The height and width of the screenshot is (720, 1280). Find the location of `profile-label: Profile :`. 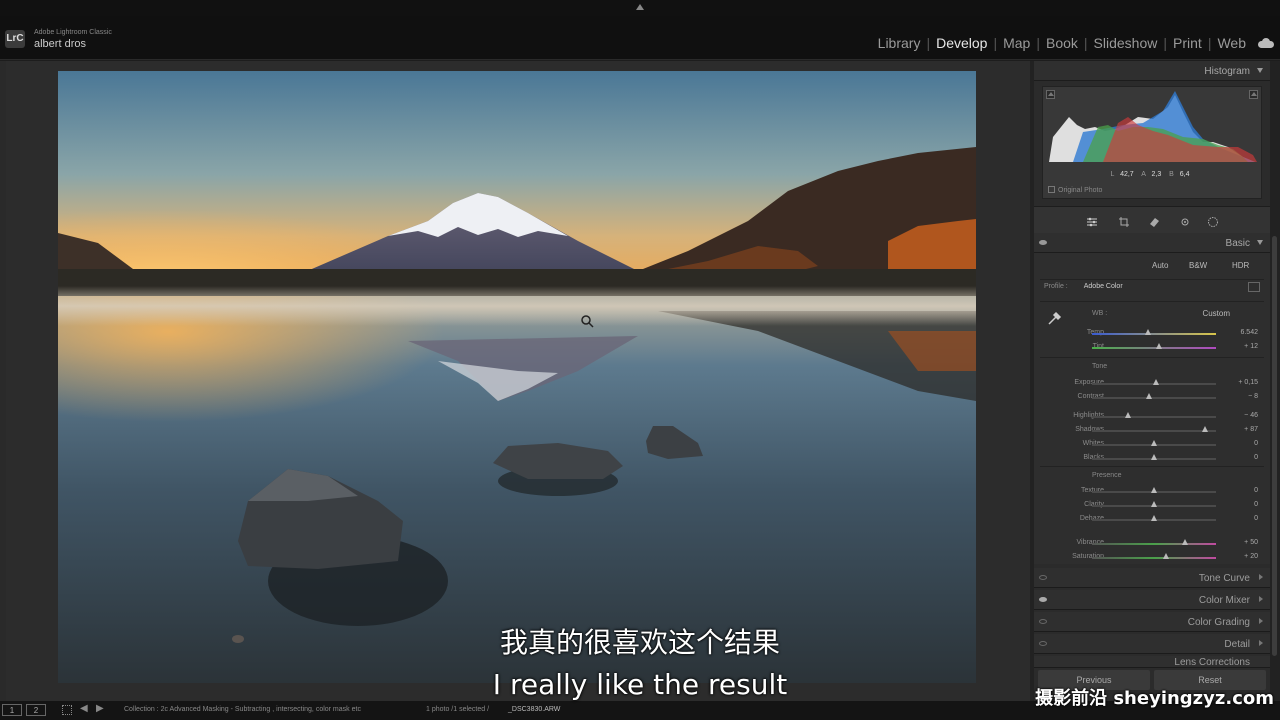

profile-label: Profile : is located at coordinates (1056, 286).